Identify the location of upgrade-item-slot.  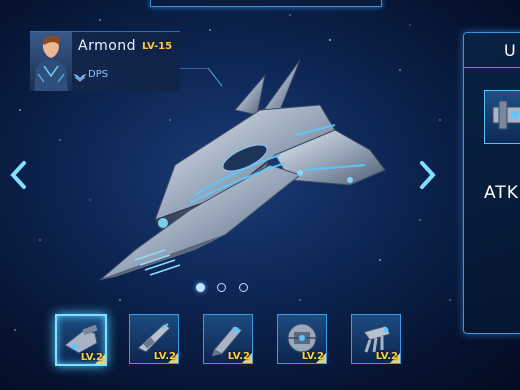
(502, 117).